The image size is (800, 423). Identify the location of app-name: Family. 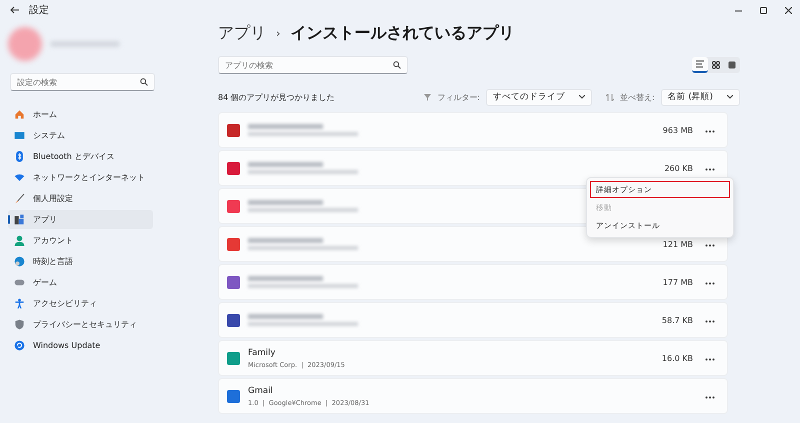
(262, 353).